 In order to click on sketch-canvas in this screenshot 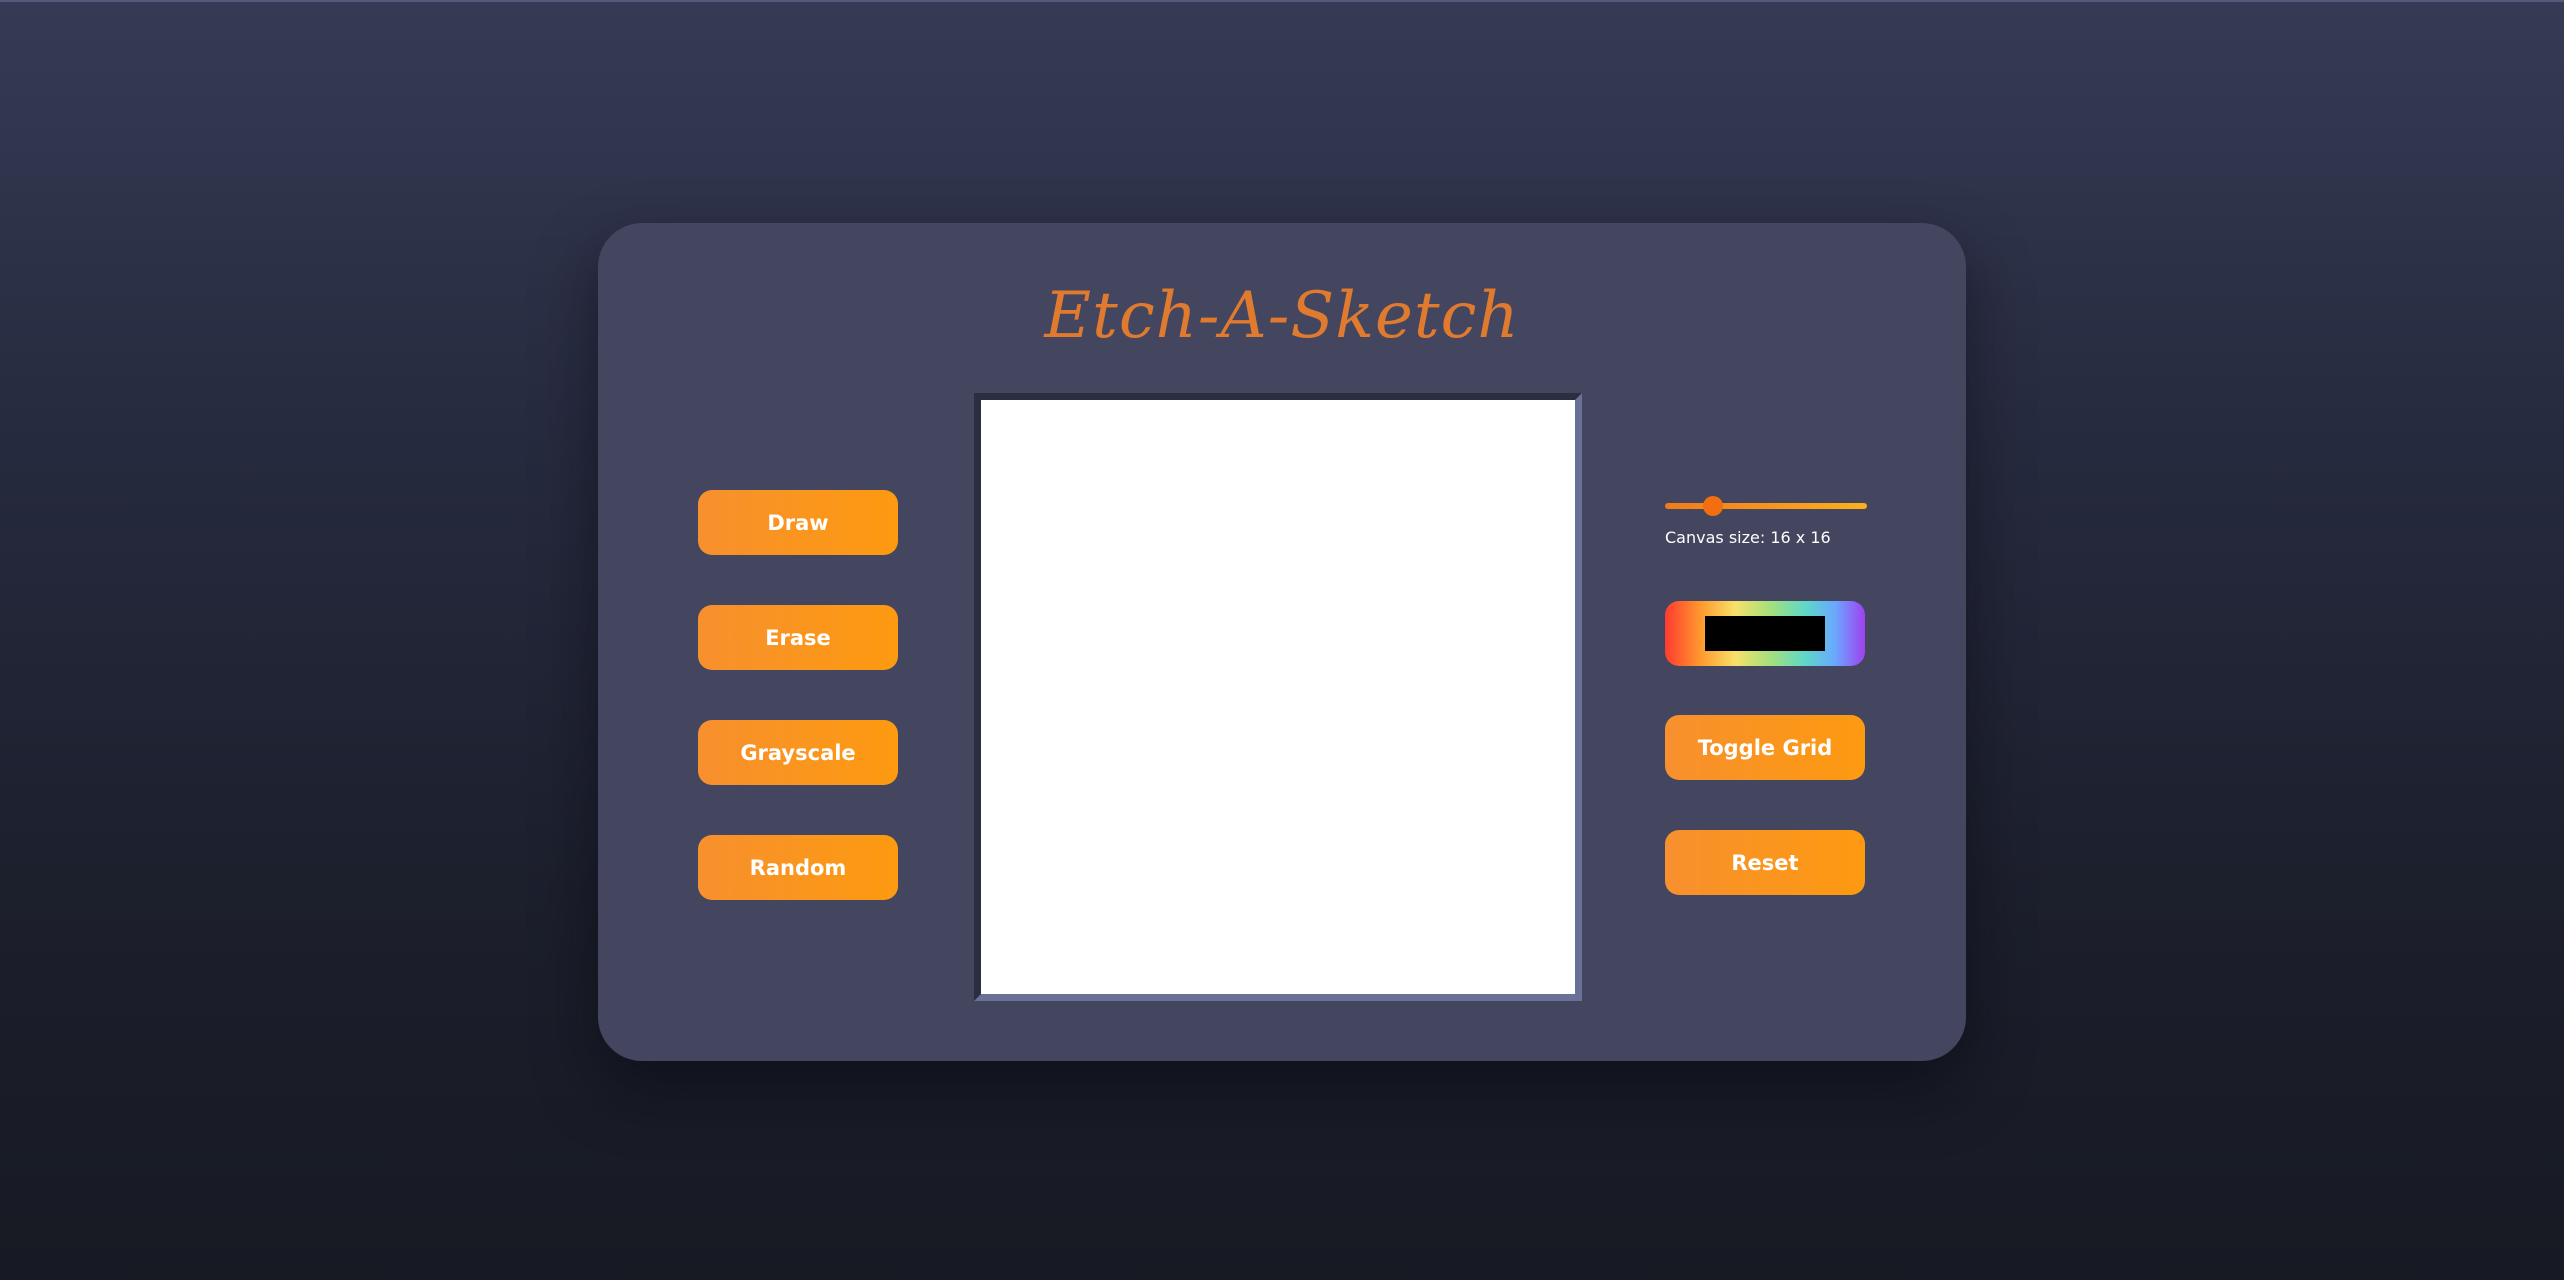, I will do `click(1278, 697)`.